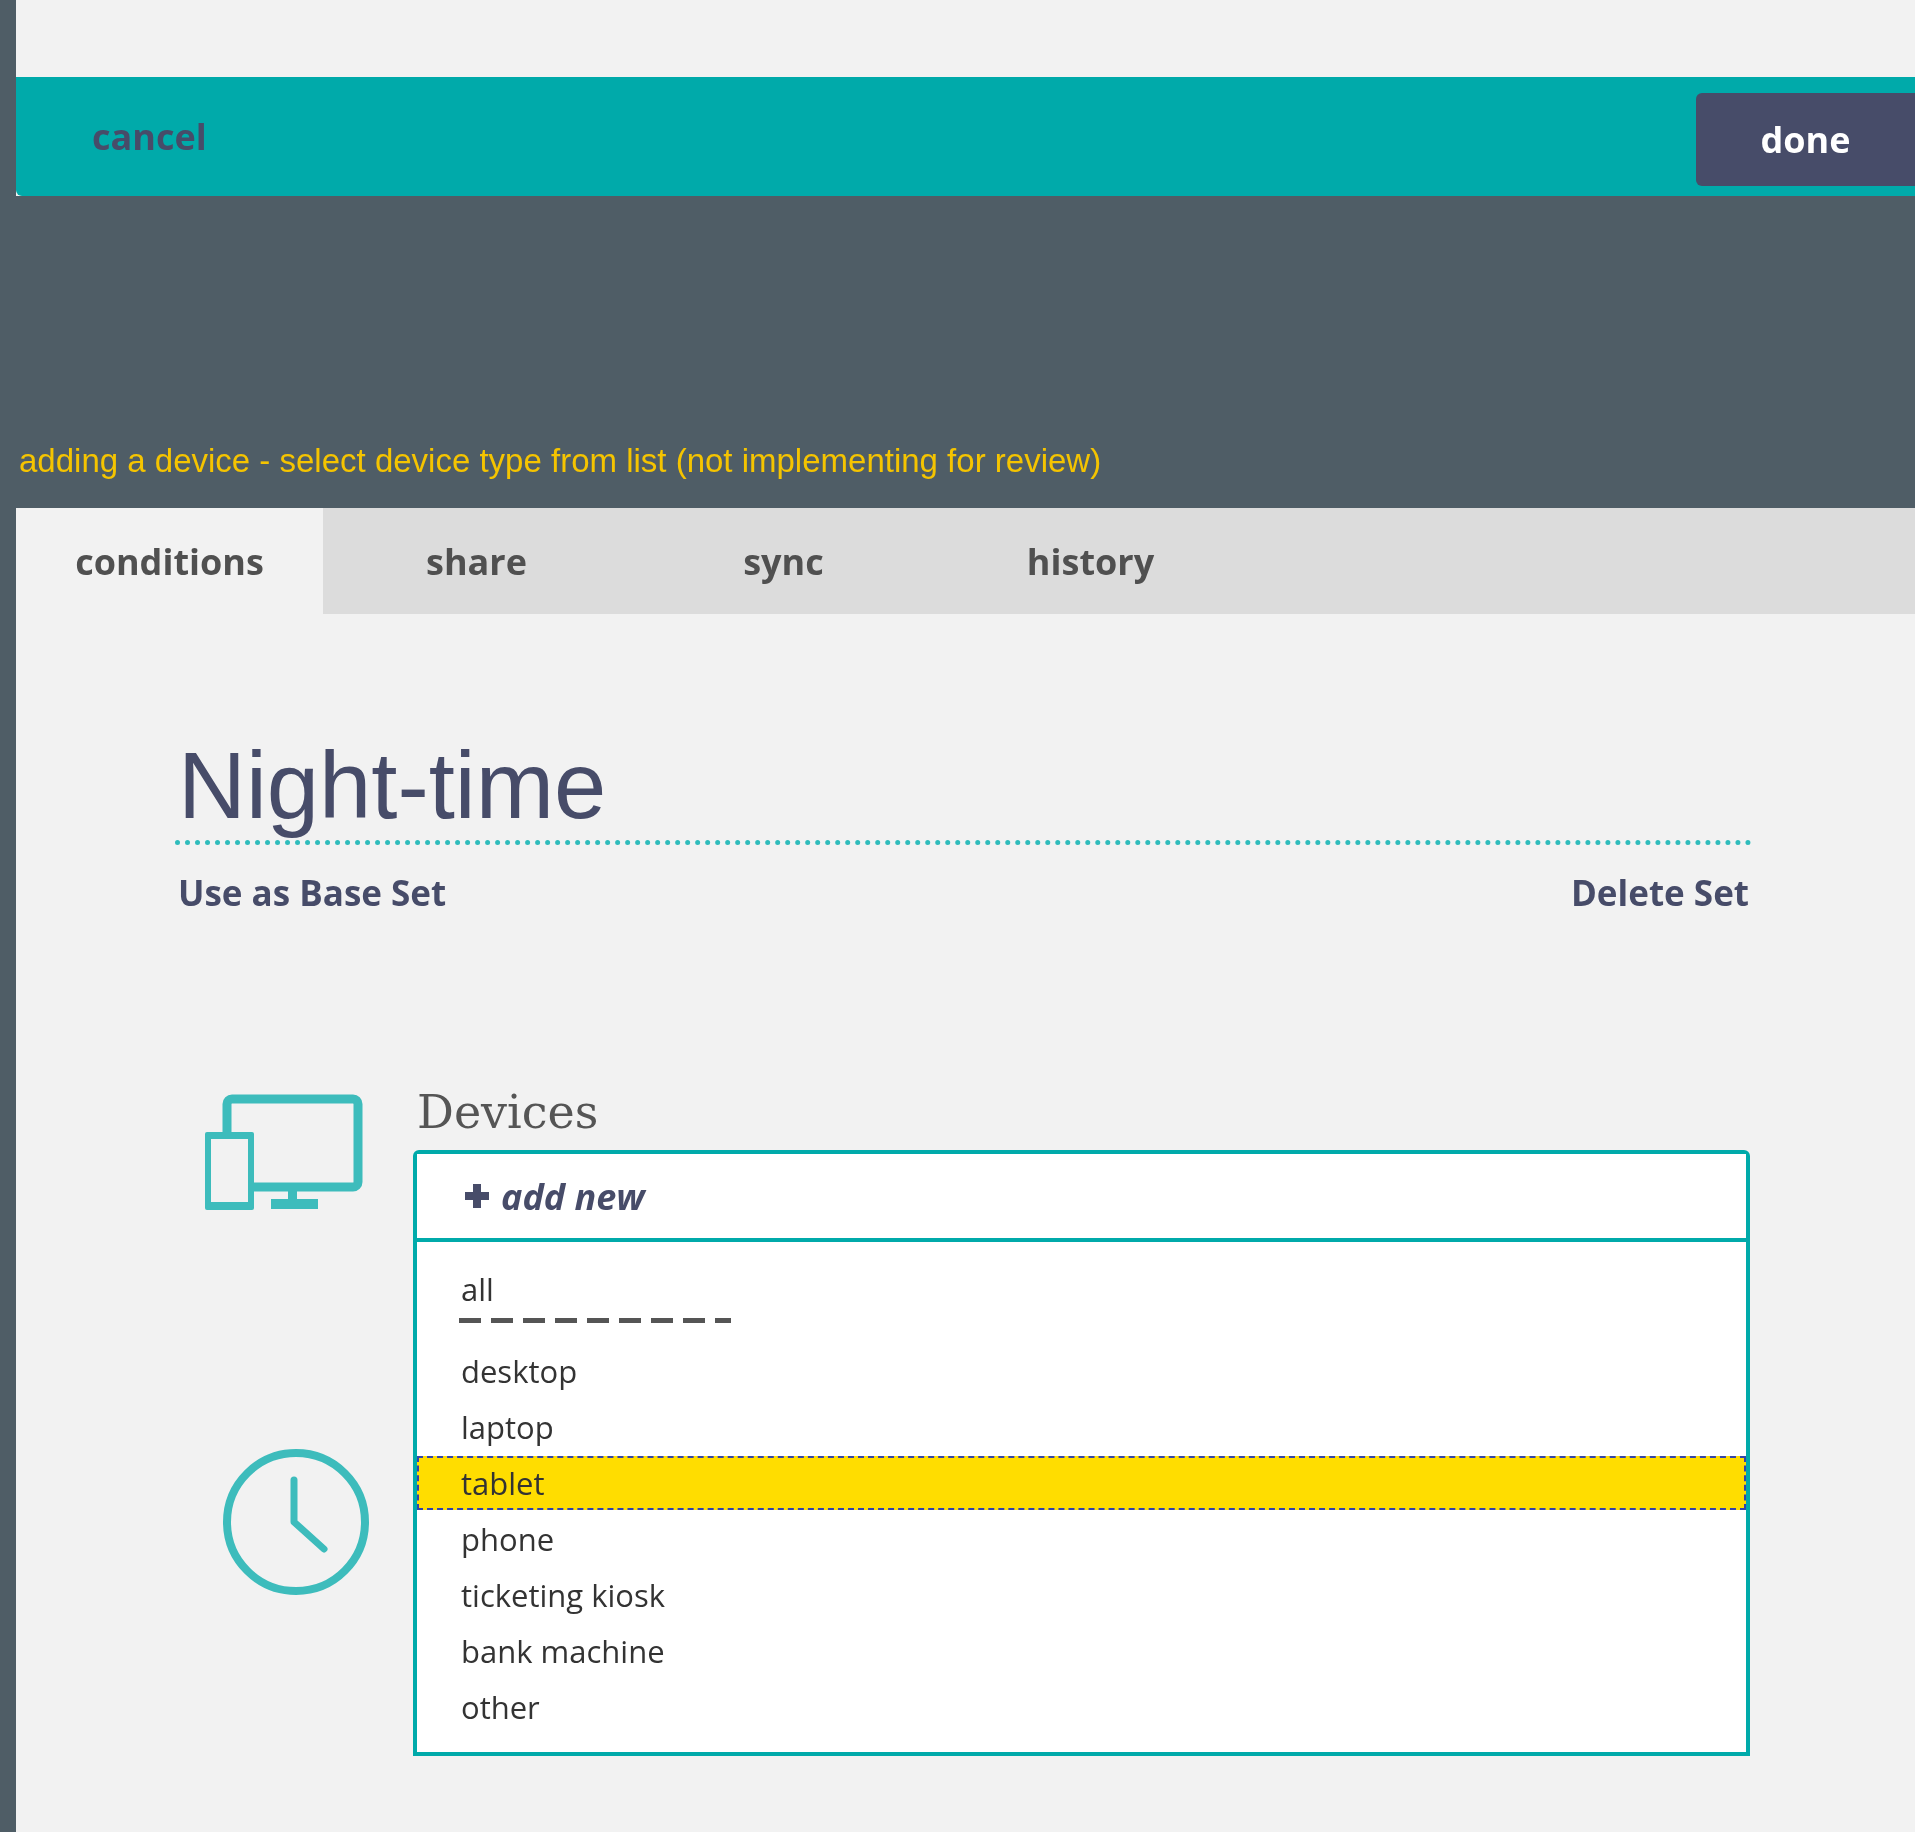 The image size is (1915, 1832). I want to click on device-option: tablet, so click(1081, 1483).